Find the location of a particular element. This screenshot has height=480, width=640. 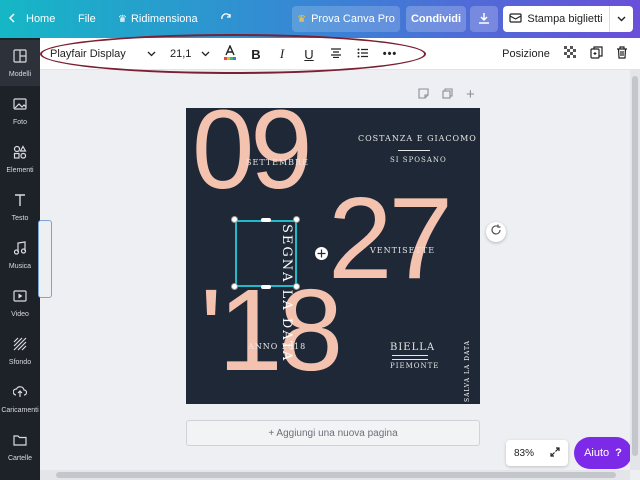

add-page-button: + is located at coordinates (470, 94).